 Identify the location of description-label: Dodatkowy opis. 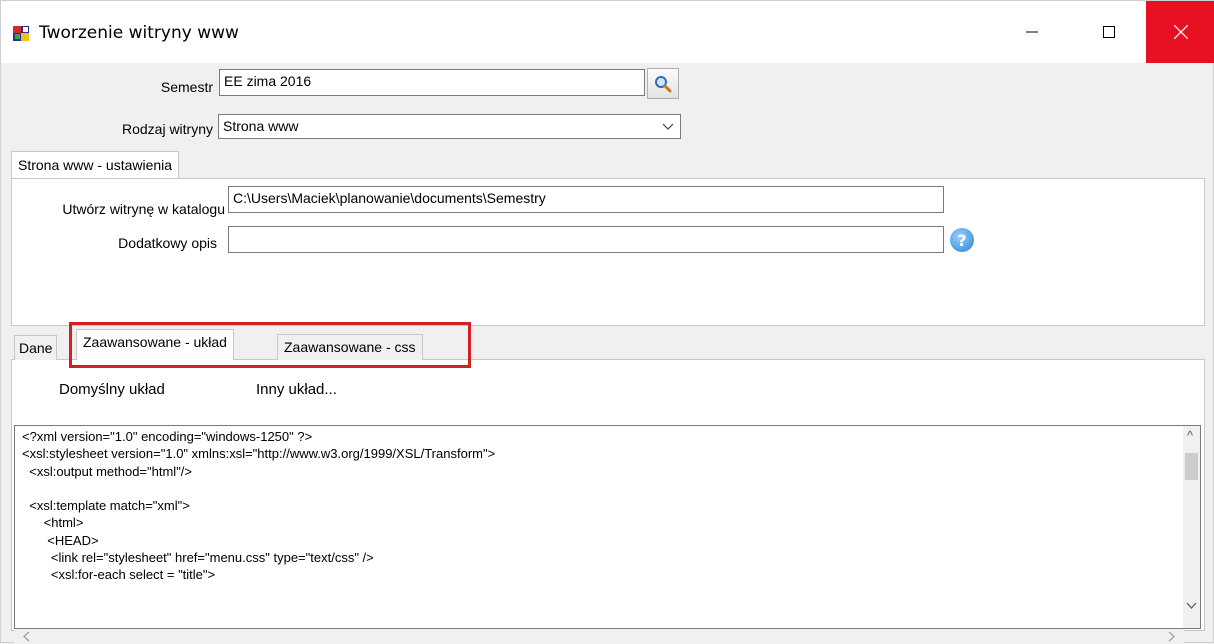
(167, 243).